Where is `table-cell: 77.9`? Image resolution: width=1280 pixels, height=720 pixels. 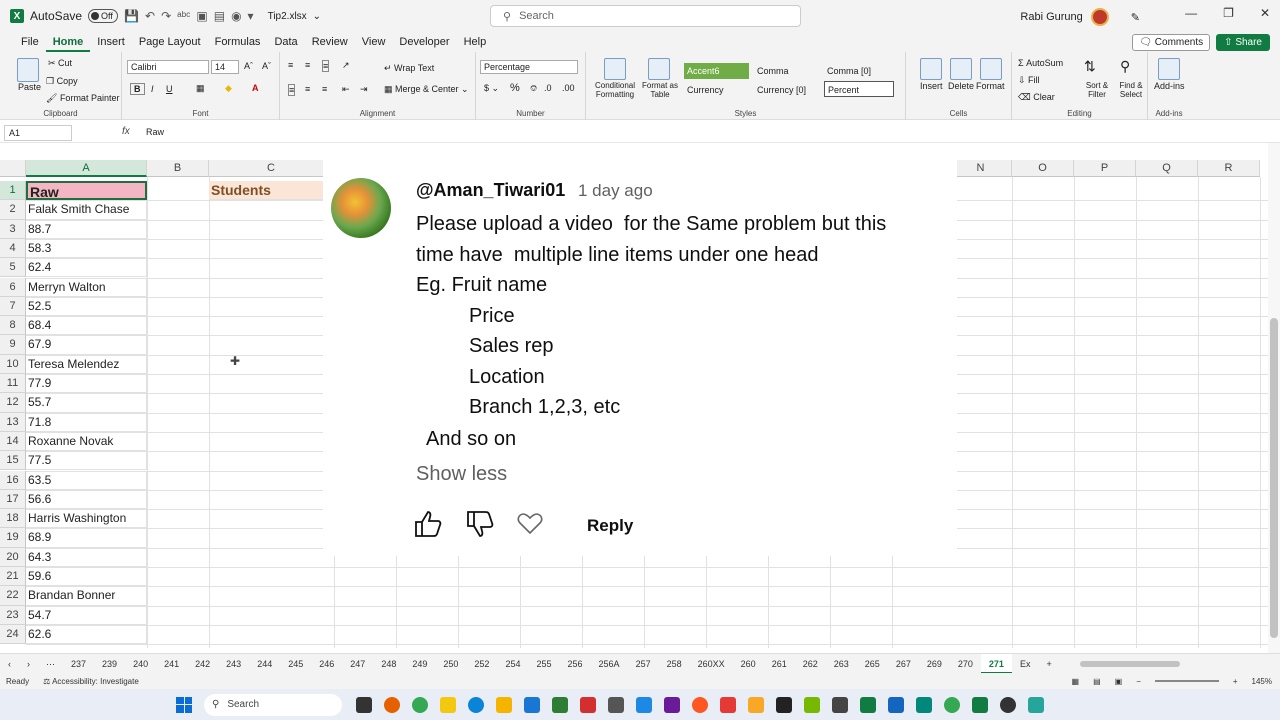 table-cell: 77.9 is located at coordinates (86, 384).